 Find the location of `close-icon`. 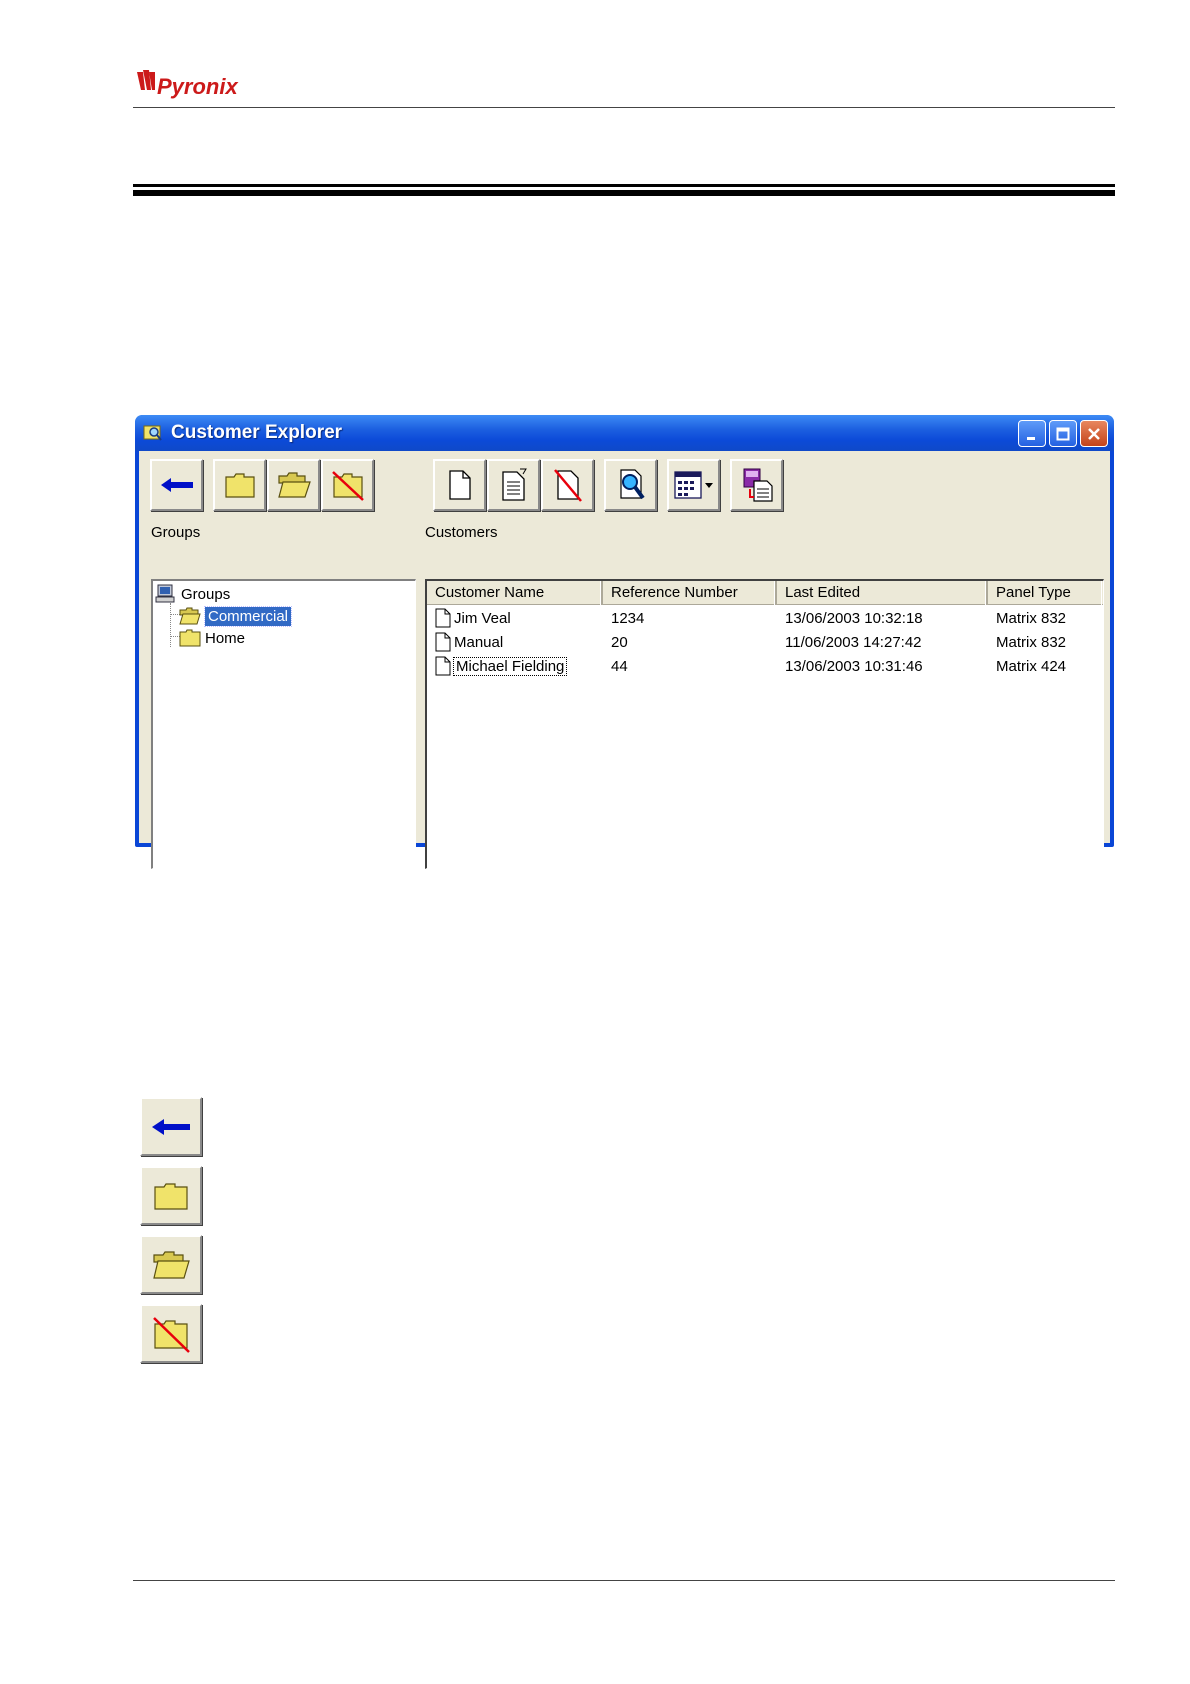

close-icon is located at coordinates (1094, 433).